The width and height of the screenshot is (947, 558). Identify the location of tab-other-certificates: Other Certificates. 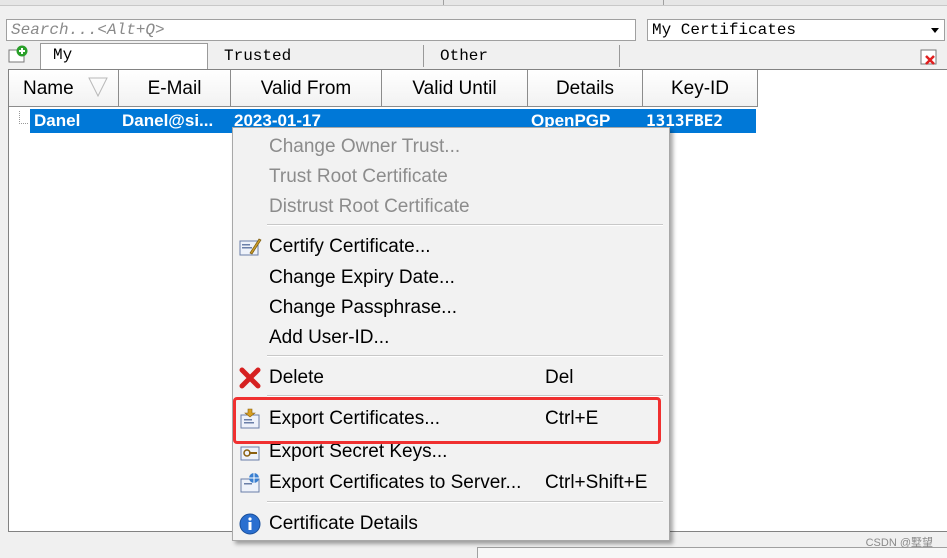
(524, 66).